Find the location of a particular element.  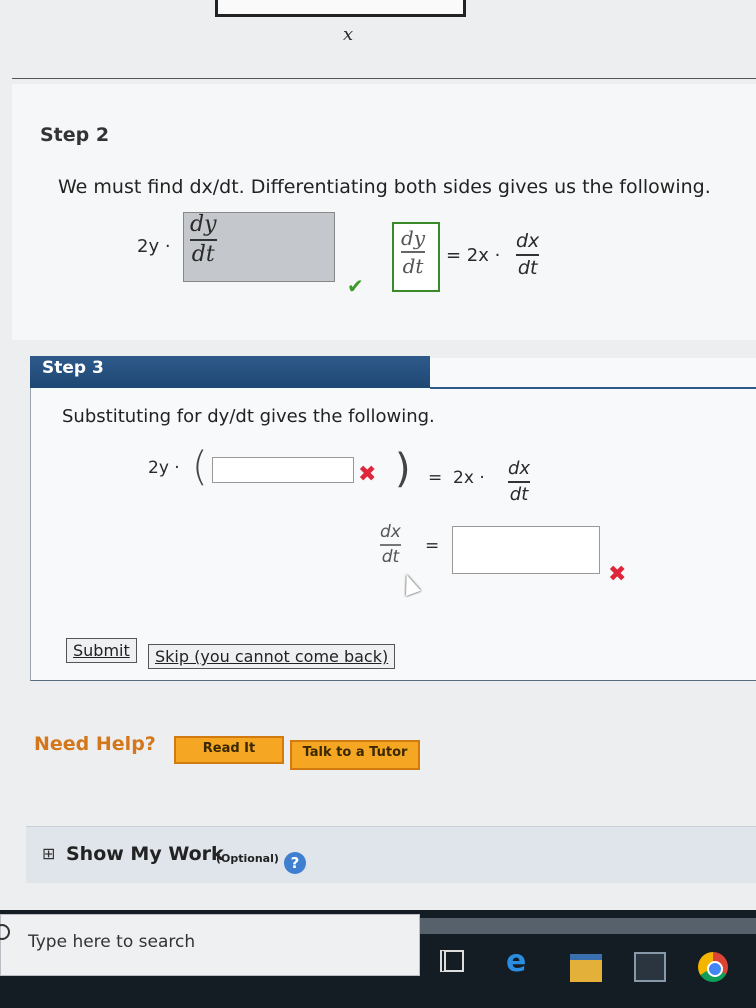

step2-rhs-equals: = 2x · is located at coordinates (473, 255).